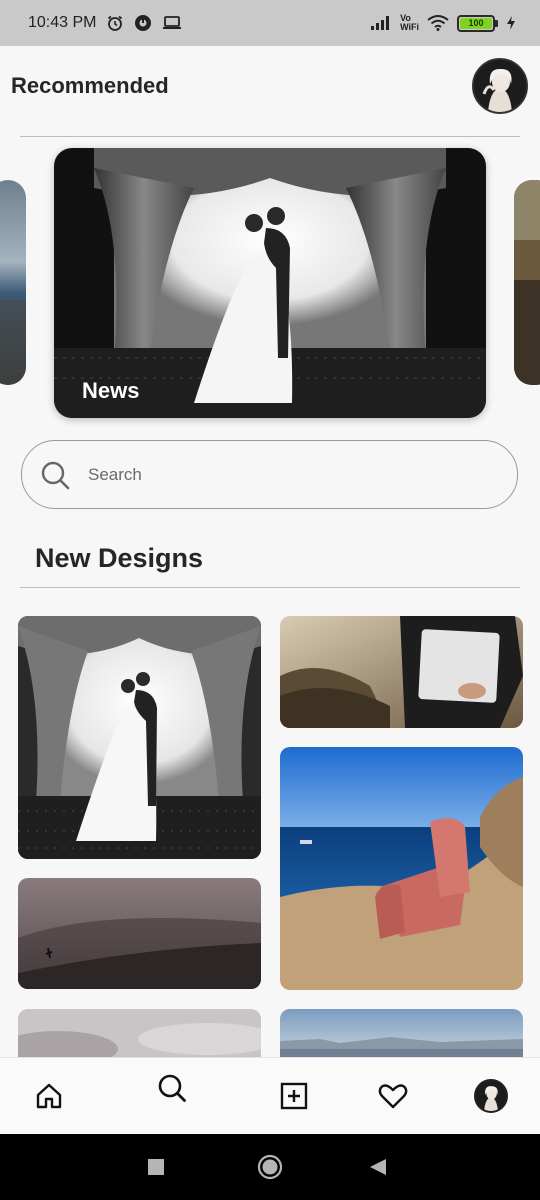 The image size is (540, 1200). I want to click on nav-home, so click(49, 1096).